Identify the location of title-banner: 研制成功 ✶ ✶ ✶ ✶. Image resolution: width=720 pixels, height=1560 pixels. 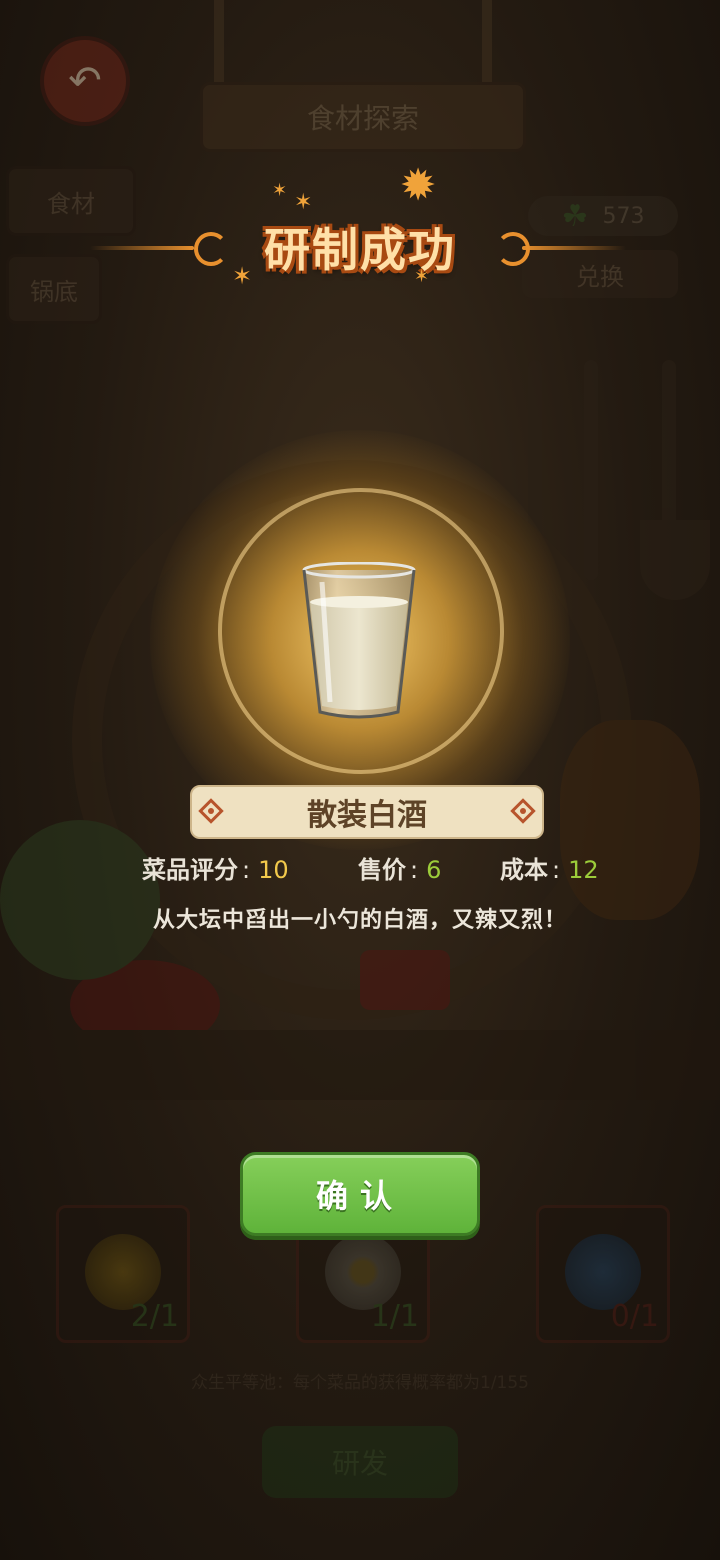
(360, 235).